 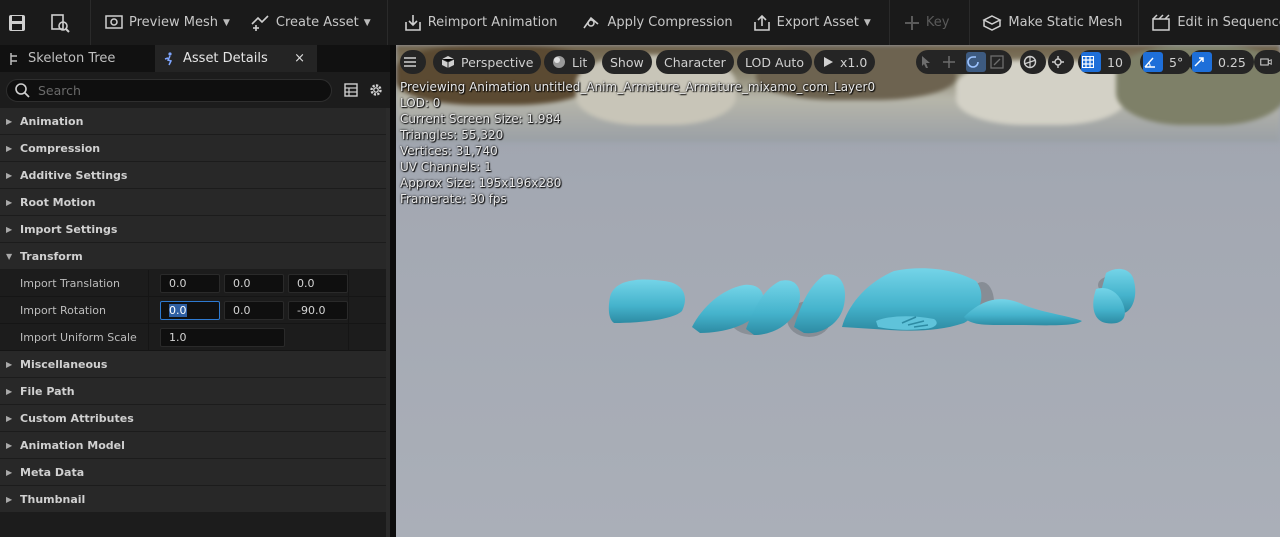 What do you see at coordinates (222, 337) in the screenshot?
I see `uniform-scale-field: 1.0` at bounding box center [222, 337].